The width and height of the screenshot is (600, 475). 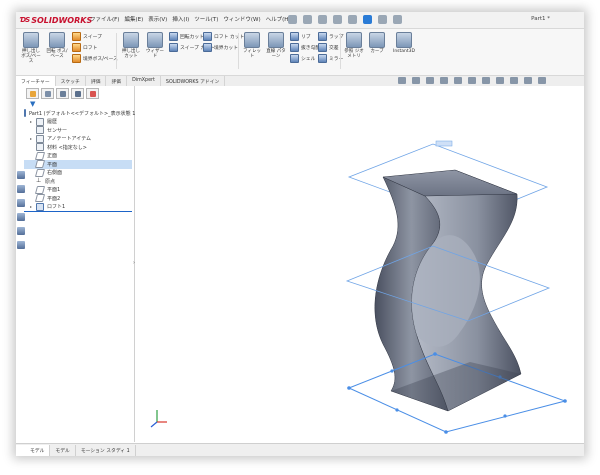 What do you see at coordinates (63, 450) in the screenshot?
I see `tab-3d-views: モデル` at bounding box center [63, 450].